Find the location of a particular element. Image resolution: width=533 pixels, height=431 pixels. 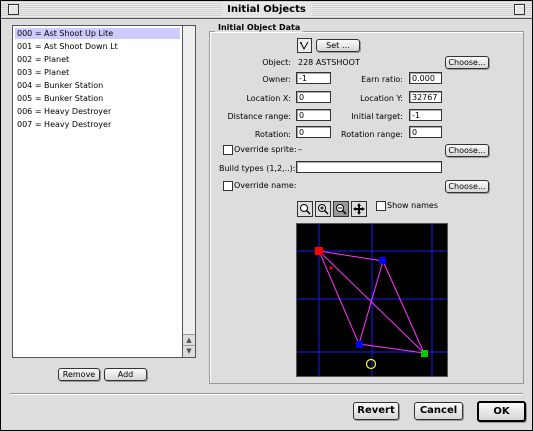

distance-range-label: Distance range: is located at coordinates (259, 116).